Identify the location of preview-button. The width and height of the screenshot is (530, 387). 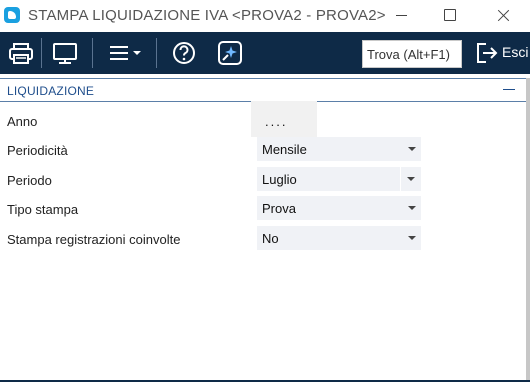
(65, 53).